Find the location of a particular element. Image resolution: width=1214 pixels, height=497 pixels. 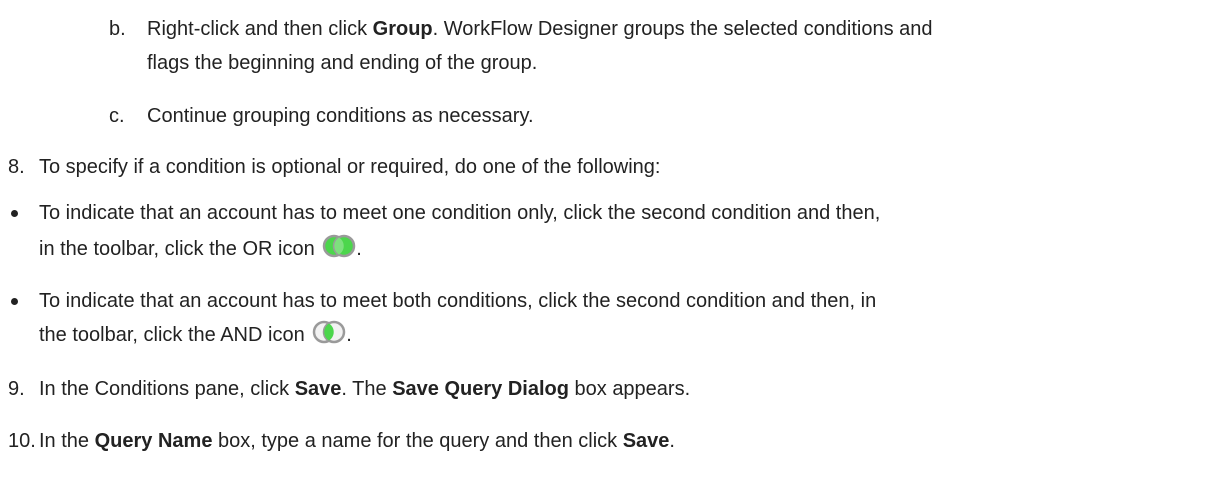

step-marker: b. is located at coordinates (117, 29).